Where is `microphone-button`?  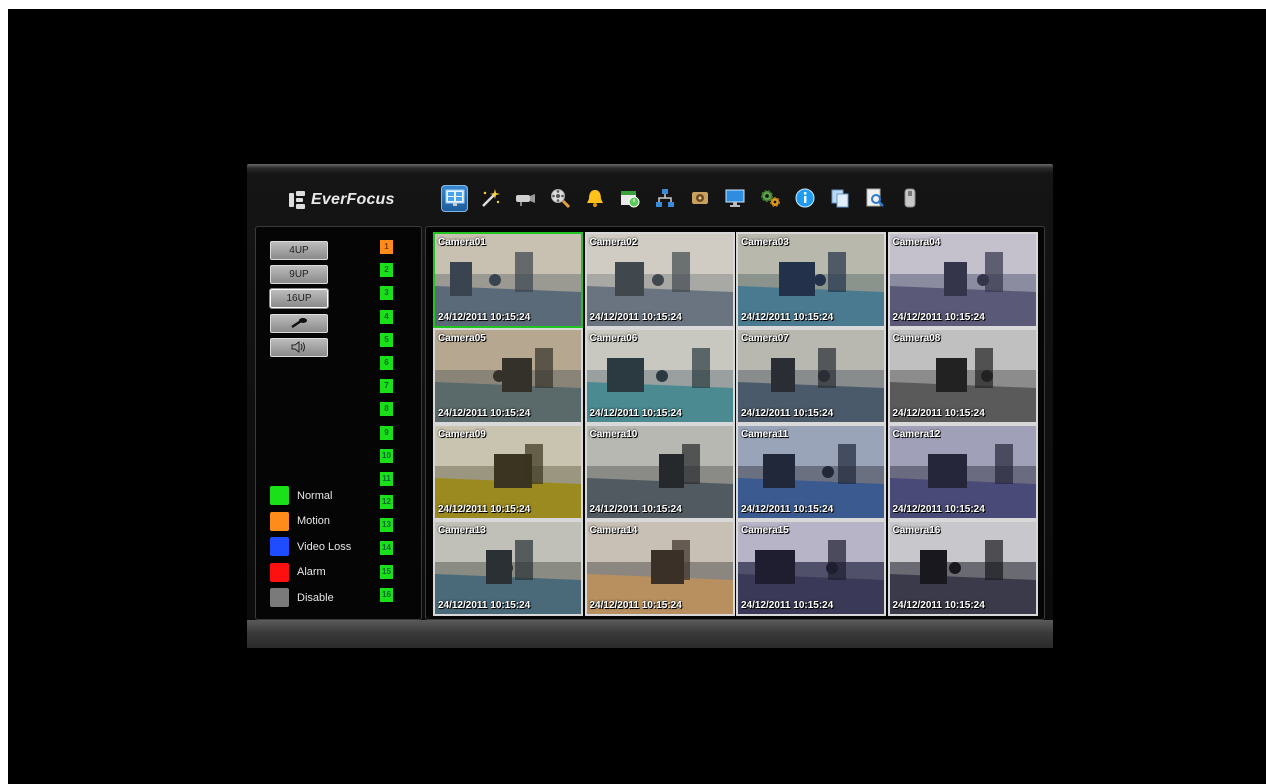 microphone-button is located at coordinates (299, 323).